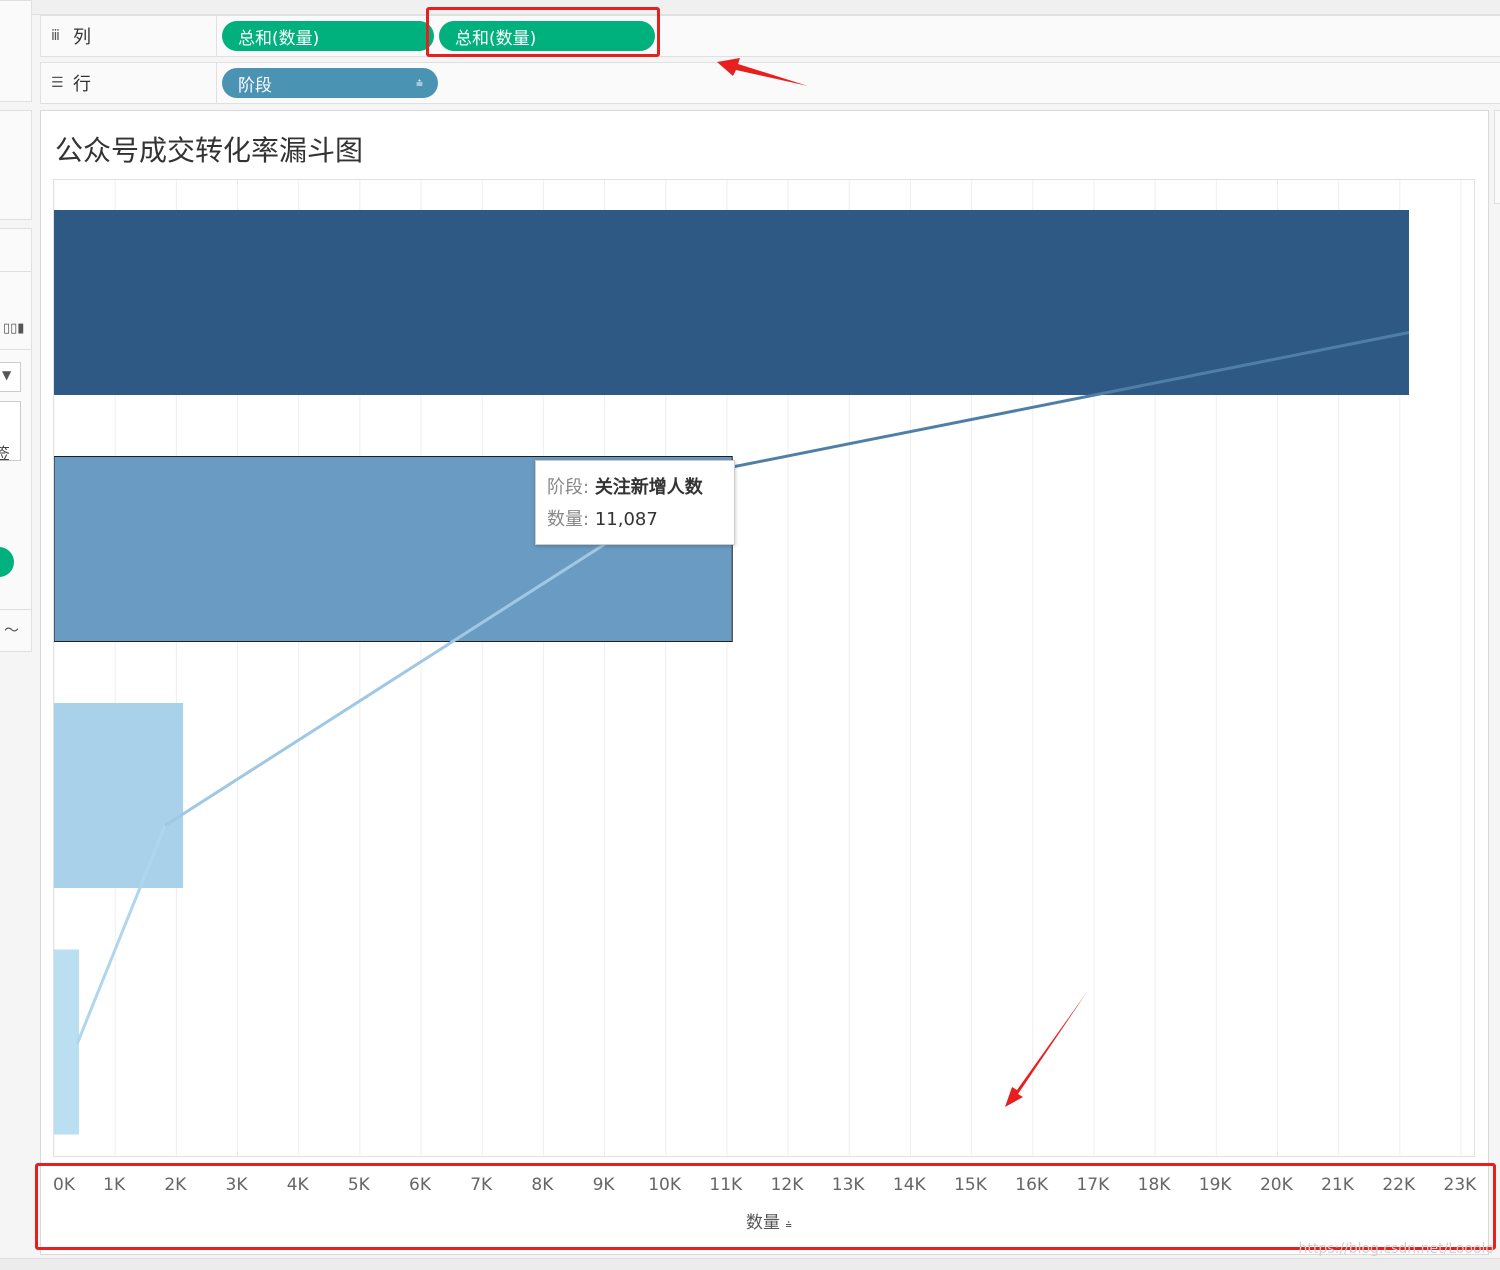  What do you see at coordinates (1396, 1249) in the screenshot?
I see `watermark: https://blog.csdn.net/Looolo` at bounding box center [1396, 1249].